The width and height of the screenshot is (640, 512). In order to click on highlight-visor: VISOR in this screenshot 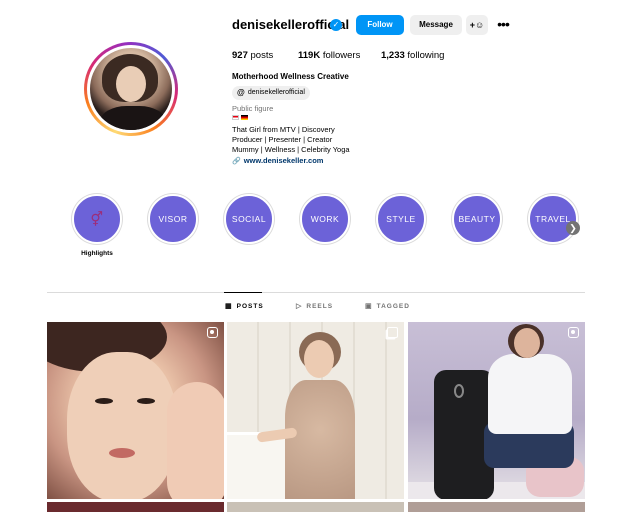, I will do `click(173, 219)`.